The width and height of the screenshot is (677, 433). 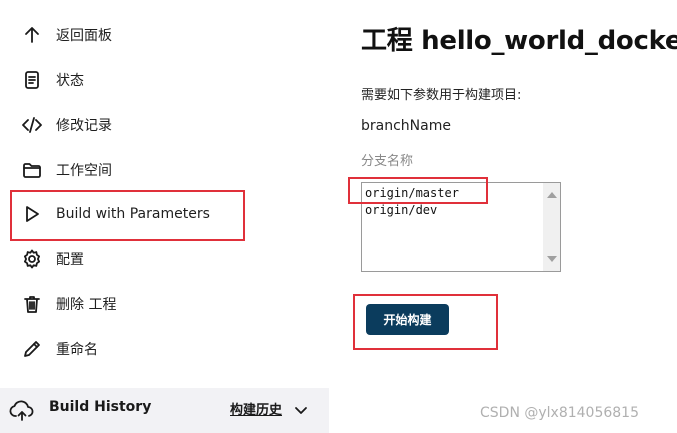 What do you see at coordinates (406, 126) in the screenshot?
I see `parameter-name: branchName` at bounding box center [406, 126].